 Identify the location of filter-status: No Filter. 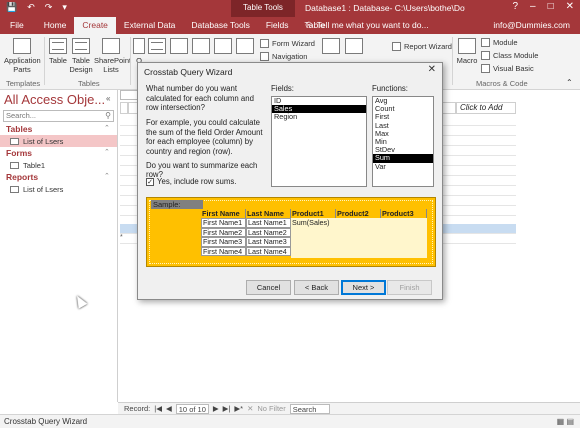
(271, 408).